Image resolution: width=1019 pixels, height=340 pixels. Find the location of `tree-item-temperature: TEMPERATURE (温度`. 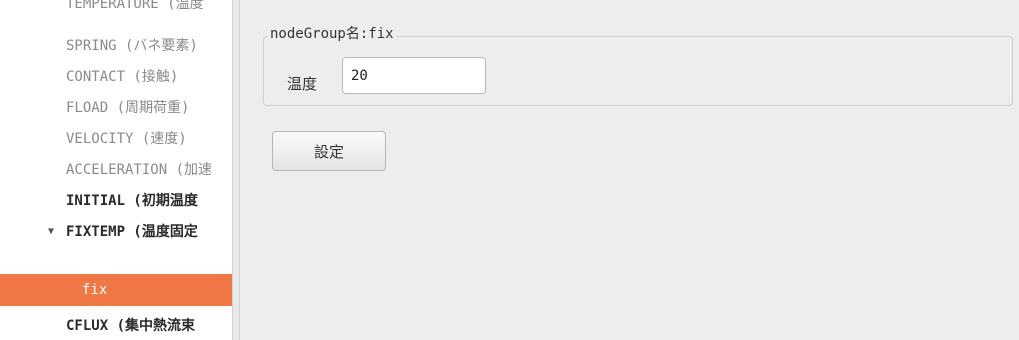

tree-item-temperature: TEMPERATURE (温度 is located at coordinates (116, 10).